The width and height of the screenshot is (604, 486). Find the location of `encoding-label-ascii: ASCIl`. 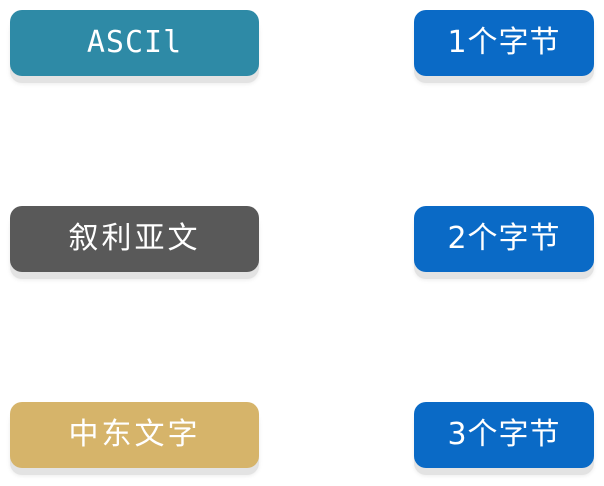

encoding-label-ascii: ASCIl is located at coordinates (134, 43).